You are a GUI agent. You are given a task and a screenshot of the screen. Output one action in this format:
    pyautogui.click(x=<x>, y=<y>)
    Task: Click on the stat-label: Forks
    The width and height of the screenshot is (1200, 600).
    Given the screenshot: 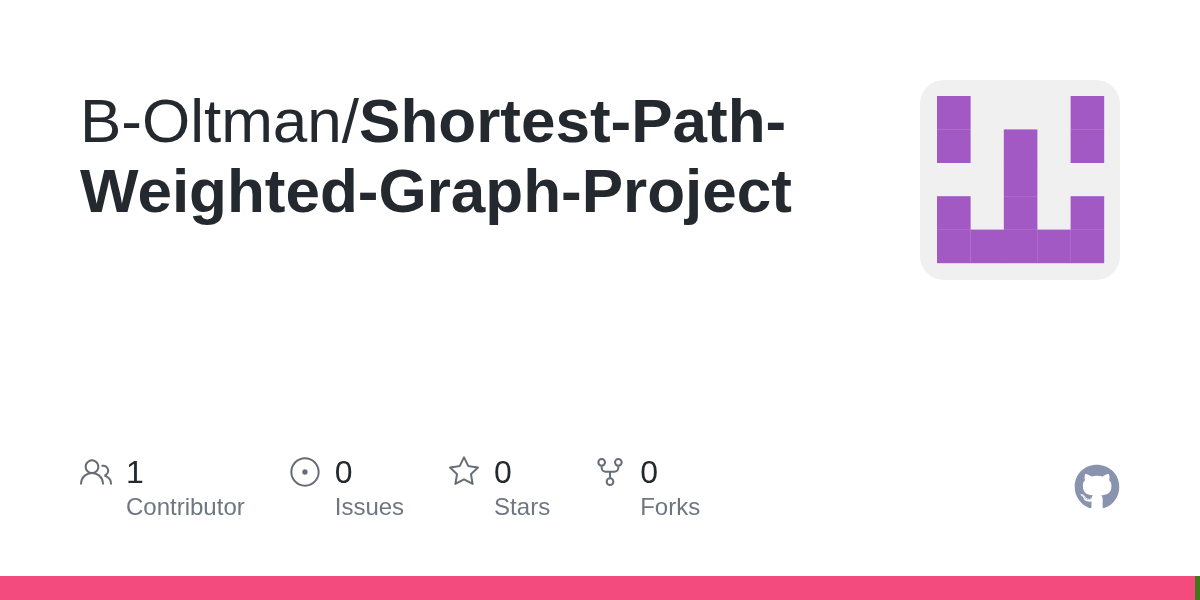 What is the action you would take?
    pyautogui.click(x=670, y=507)
    